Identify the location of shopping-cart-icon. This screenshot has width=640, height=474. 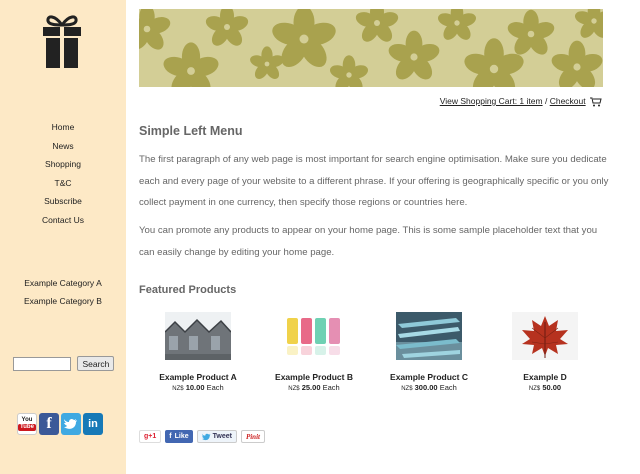
(596, 102).